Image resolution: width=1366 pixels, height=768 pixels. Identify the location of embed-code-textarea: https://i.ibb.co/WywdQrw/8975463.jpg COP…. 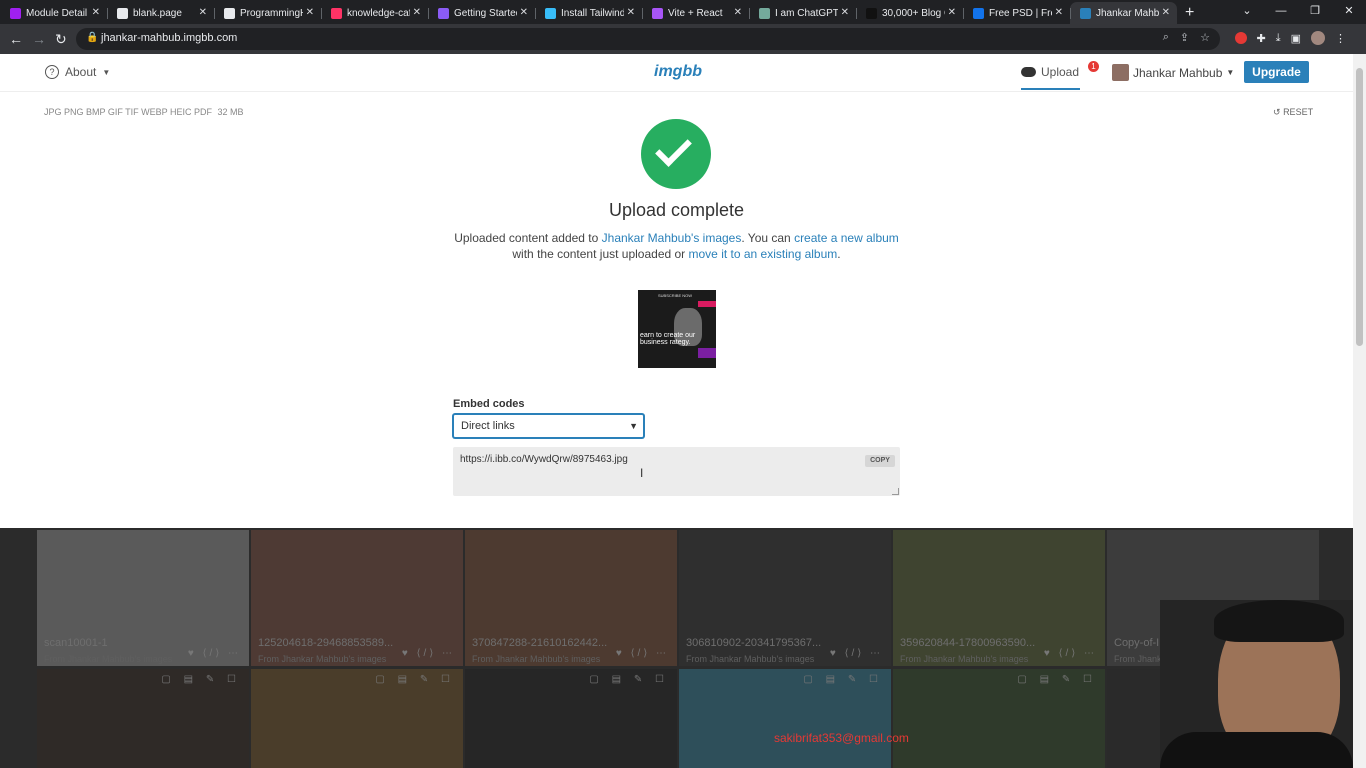
(676, 471).